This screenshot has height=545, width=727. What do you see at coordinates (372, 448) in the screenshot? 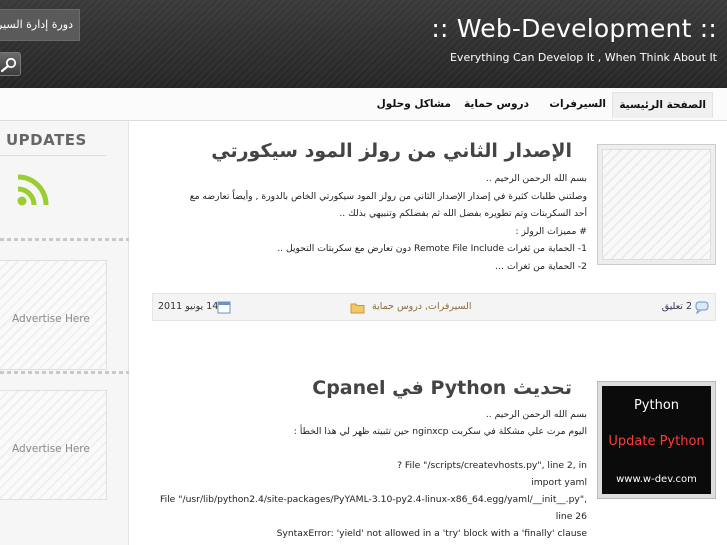
I see `excerpt-line` at bounding box center [372, 448].